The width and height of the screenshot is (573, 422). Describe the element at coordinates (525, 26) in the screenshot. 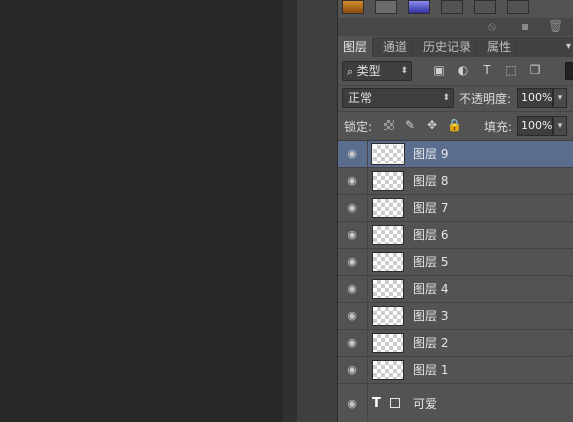

I see `new-style-icon: ▪` at that location.